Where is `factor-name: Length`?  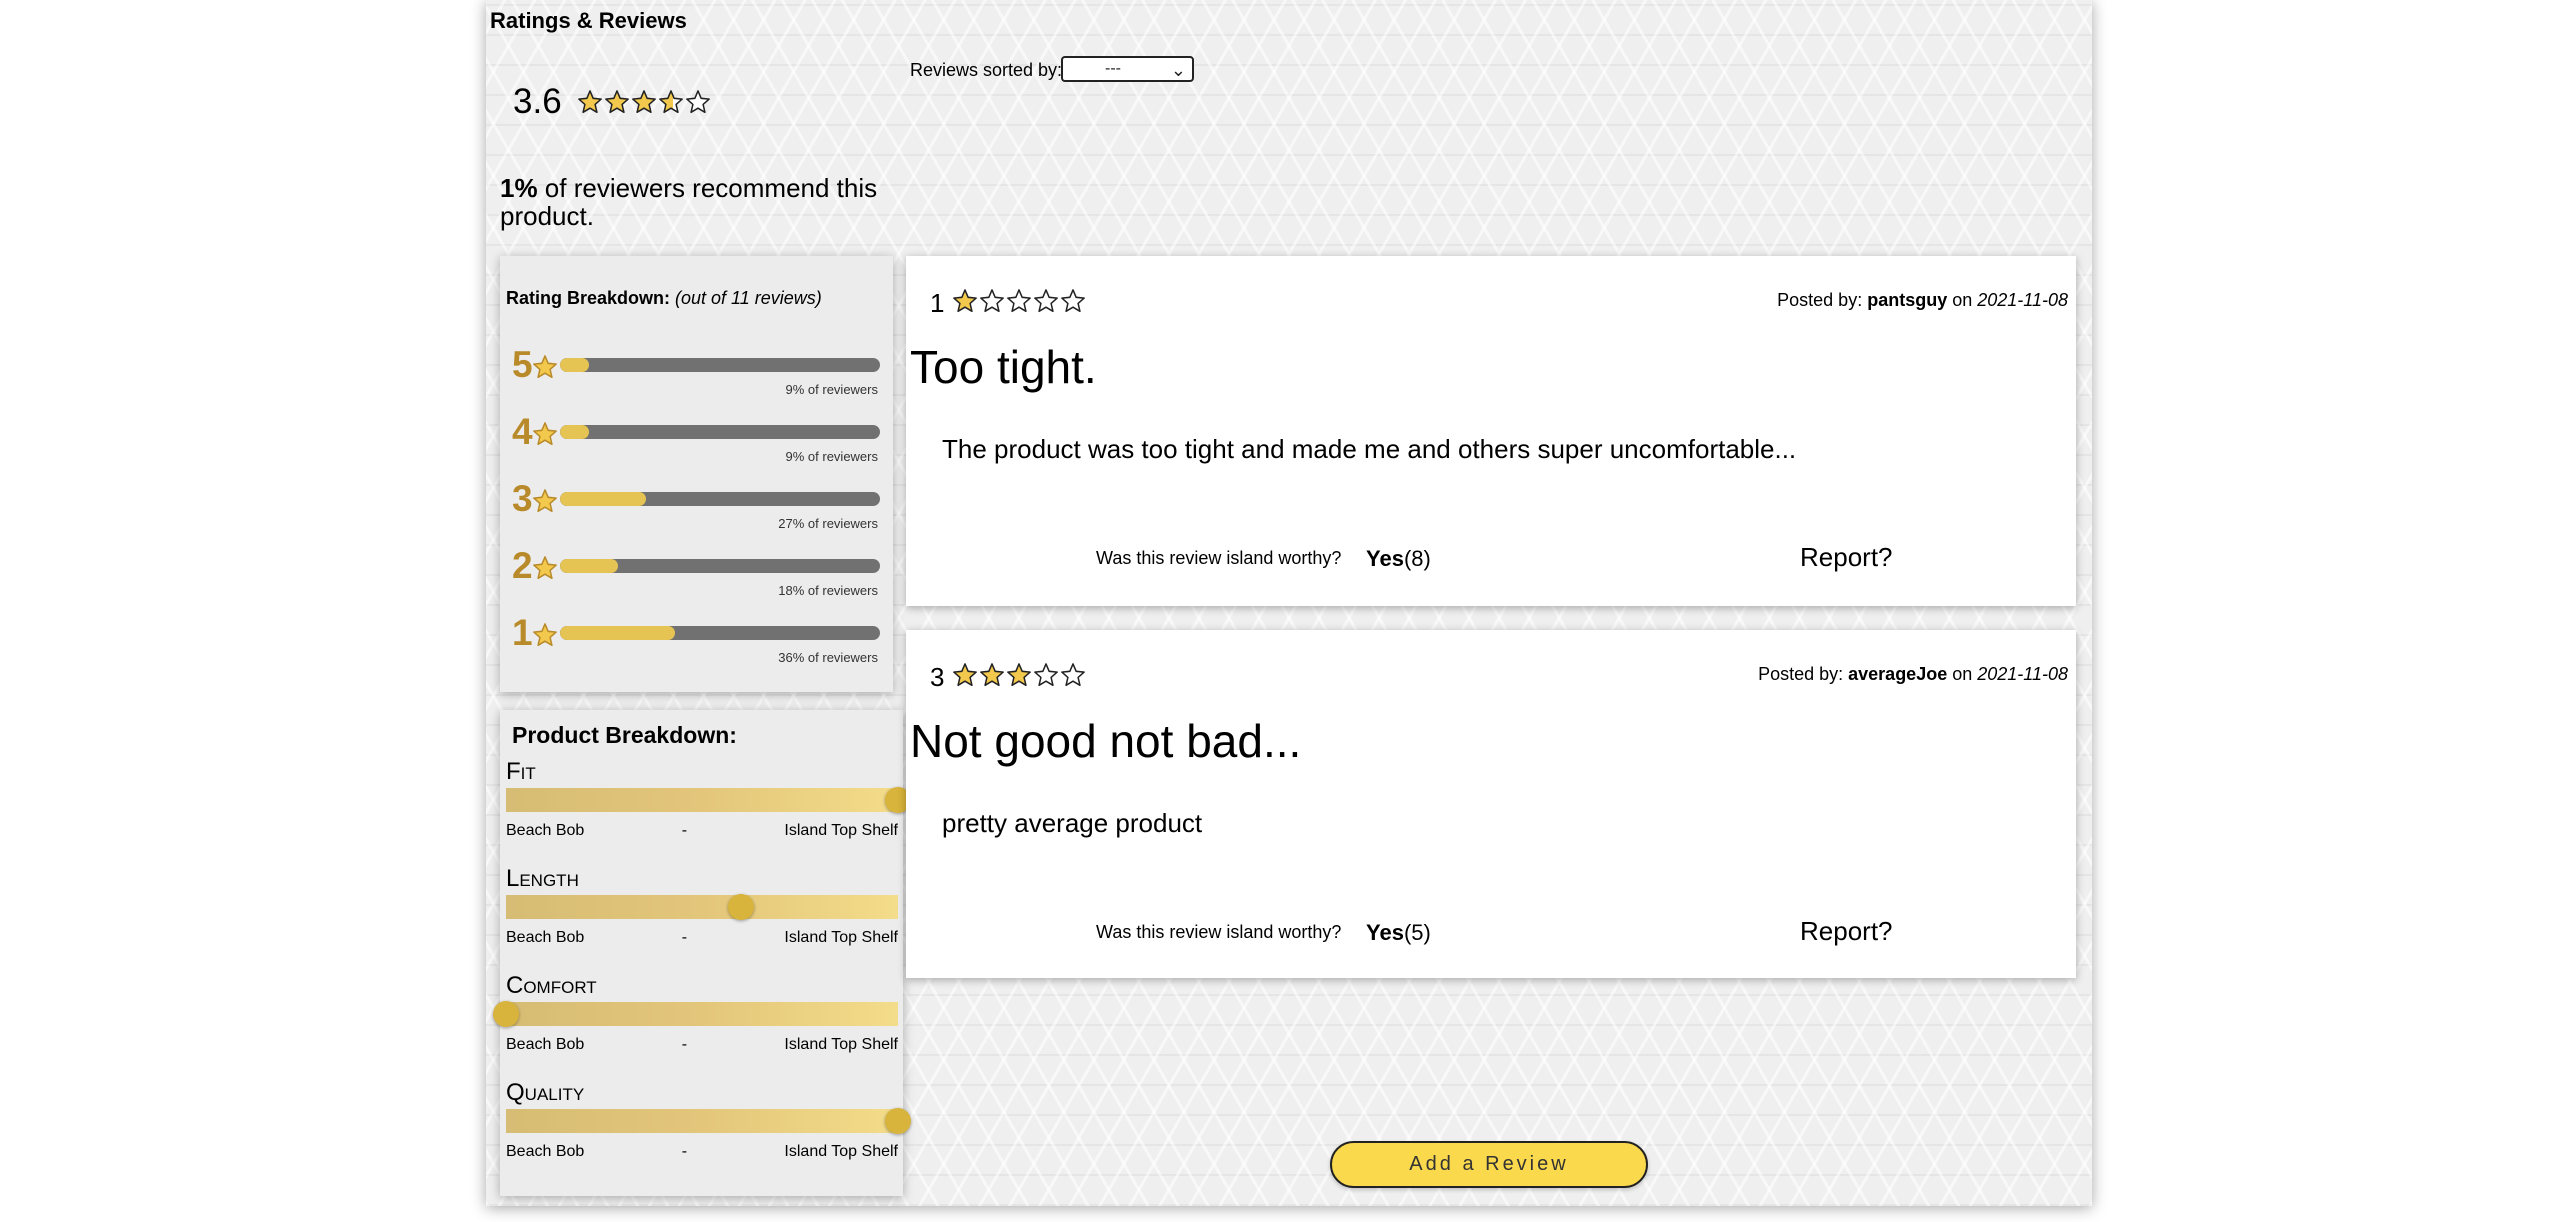
factor-name: Length is located at coordinates (542, 878).